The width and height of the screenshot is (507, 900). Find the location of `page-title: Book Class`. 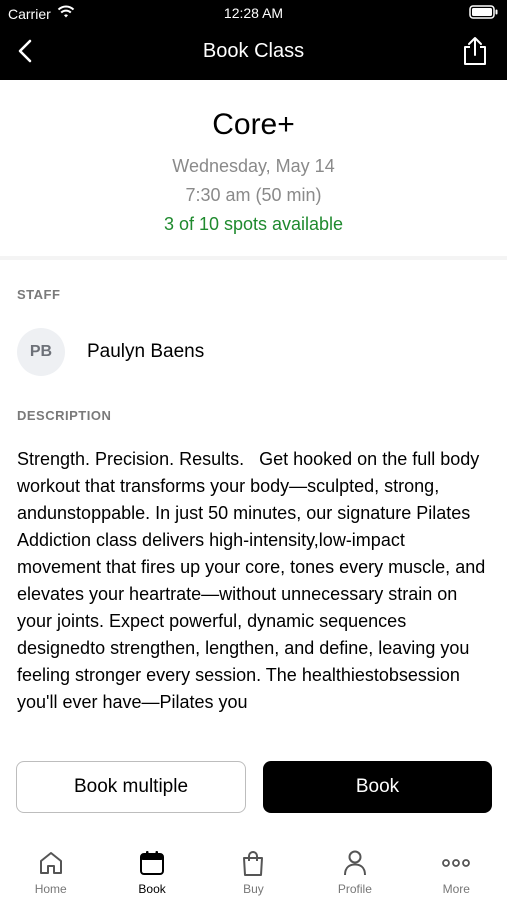

page-title: Book Class is located at coordinates (253, 51).